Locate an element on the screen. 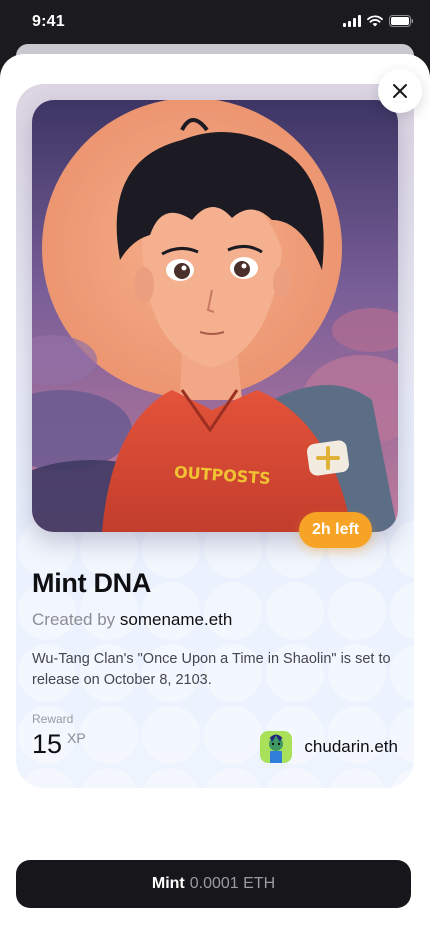  close-button is located at coordinates (400, 91).